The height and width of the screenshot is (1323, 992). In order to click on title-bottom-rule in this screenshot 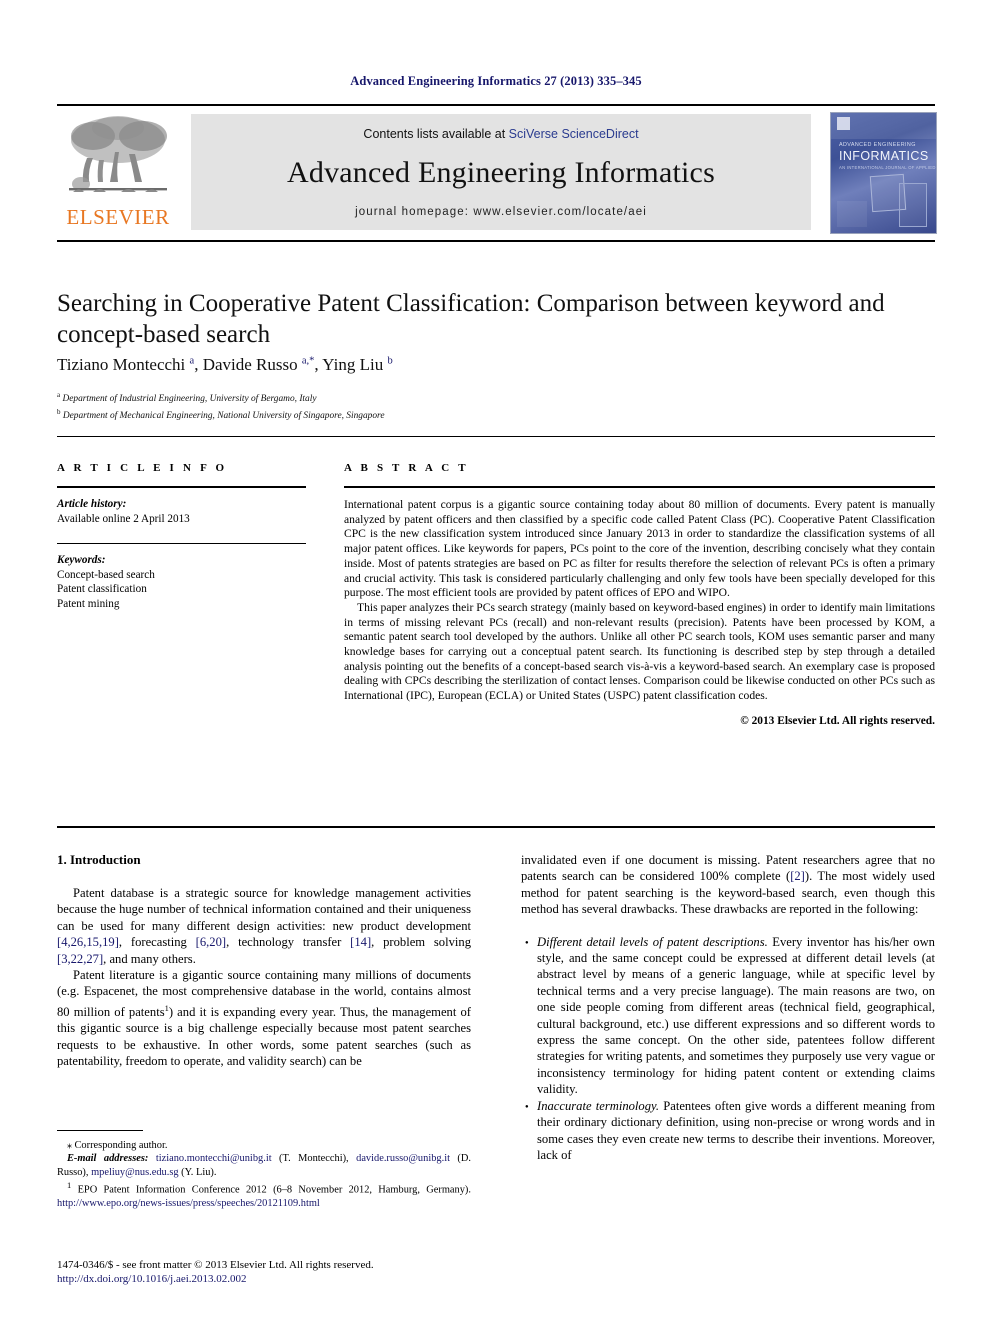, I will do `click(496, 436)`.